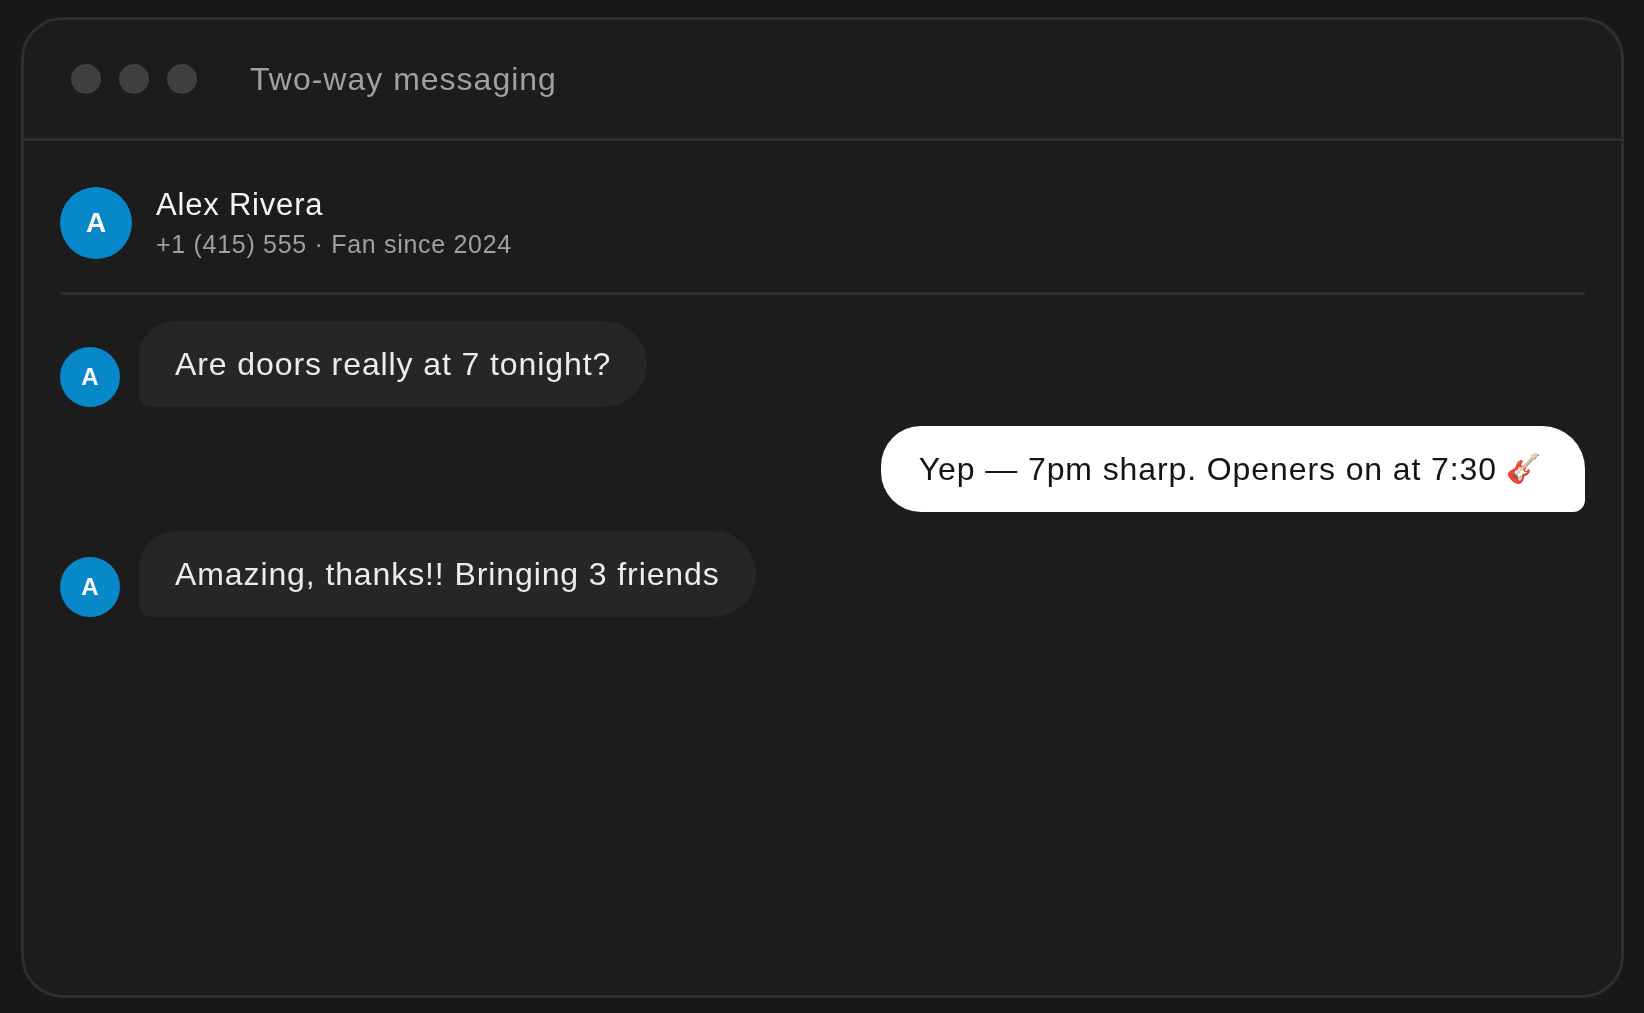  What do you see at coordinates (1523, 469) in the screenshot?
I see `guitar-icon: 🎸` at bounding box center [1523, 469].